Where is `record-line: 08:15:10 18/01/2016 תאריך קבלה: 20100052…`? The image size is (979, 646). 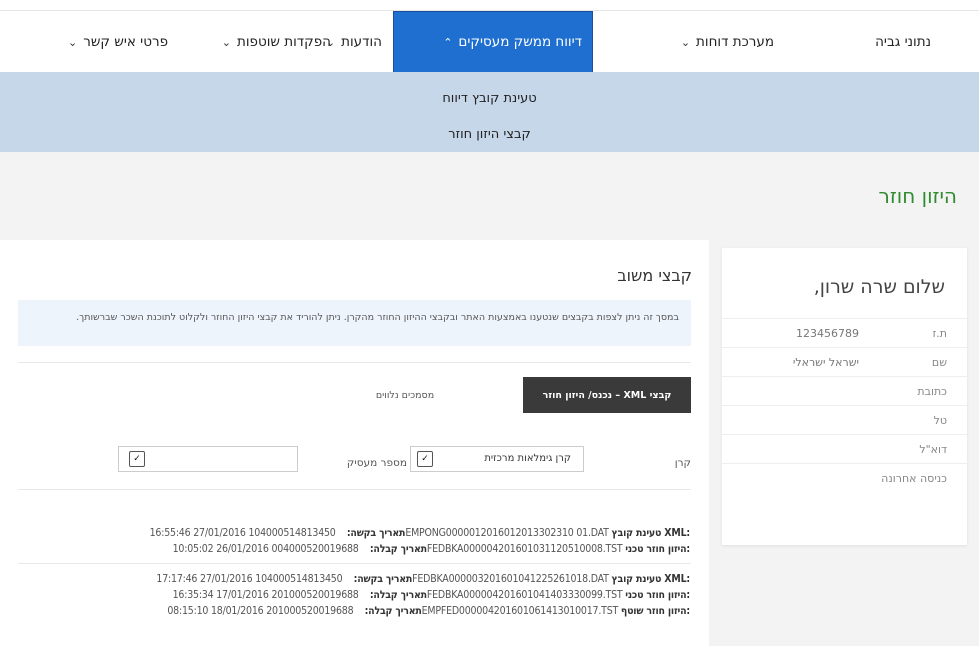
record-line: 08:15:10 18/01/2016 תאריך קבלה: 20100052… is located at coordinates (345, 611).